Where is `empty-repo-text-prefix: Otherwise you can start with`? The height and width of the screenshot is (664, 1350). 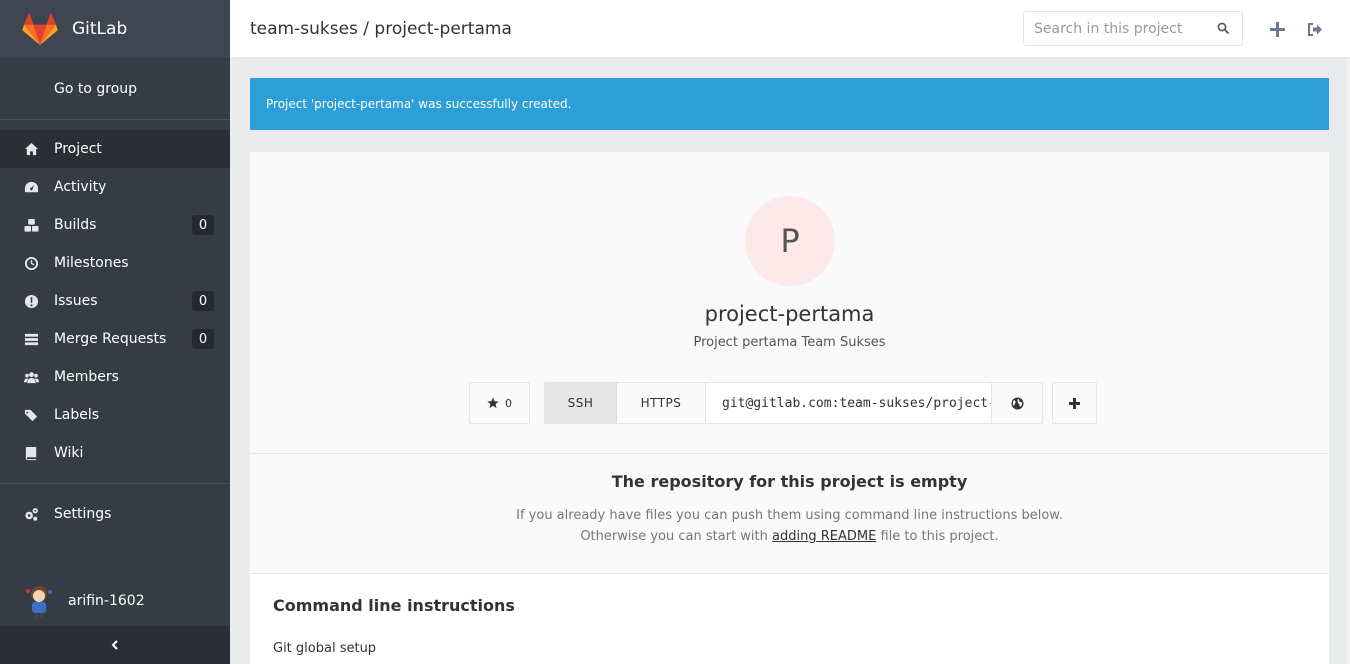 empty-repo-text-prefix: Otherwise you can start with is located at coordinates (676, 536).